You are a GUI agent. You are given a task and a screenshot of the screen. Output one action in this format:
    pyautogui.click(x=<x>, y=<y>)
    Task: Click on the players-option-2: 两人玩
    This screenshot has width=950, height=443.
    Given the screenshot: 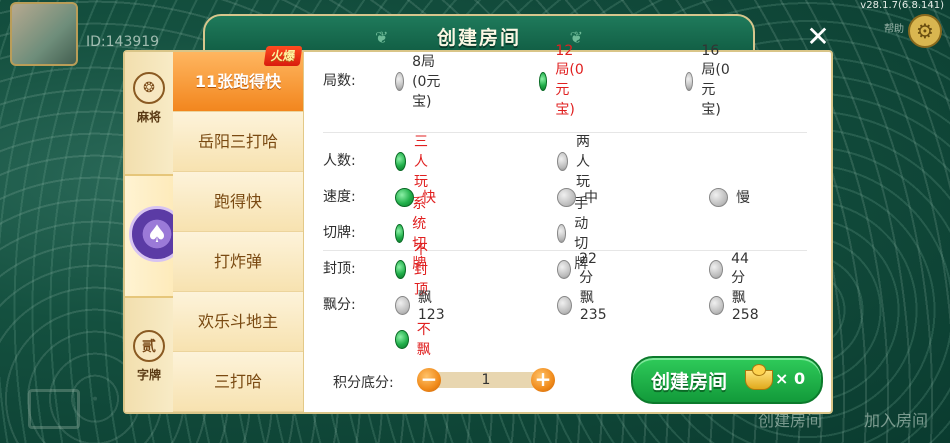 What is the action you would take?
    pyautogui.click(x=577, y=162)
    